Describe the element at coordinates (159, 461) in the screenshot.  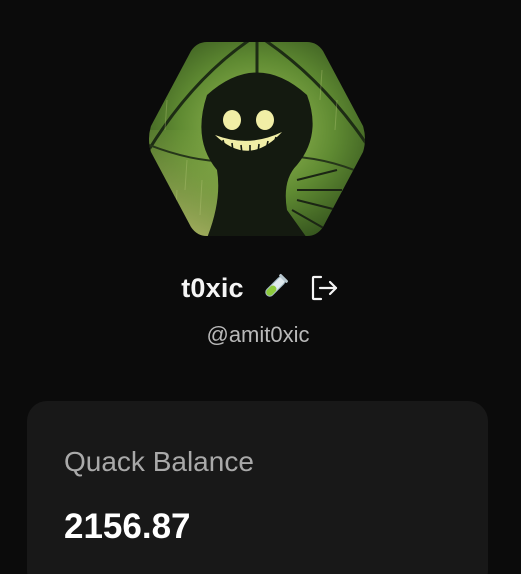
I see `balance-label: Quack Balance` at that location.